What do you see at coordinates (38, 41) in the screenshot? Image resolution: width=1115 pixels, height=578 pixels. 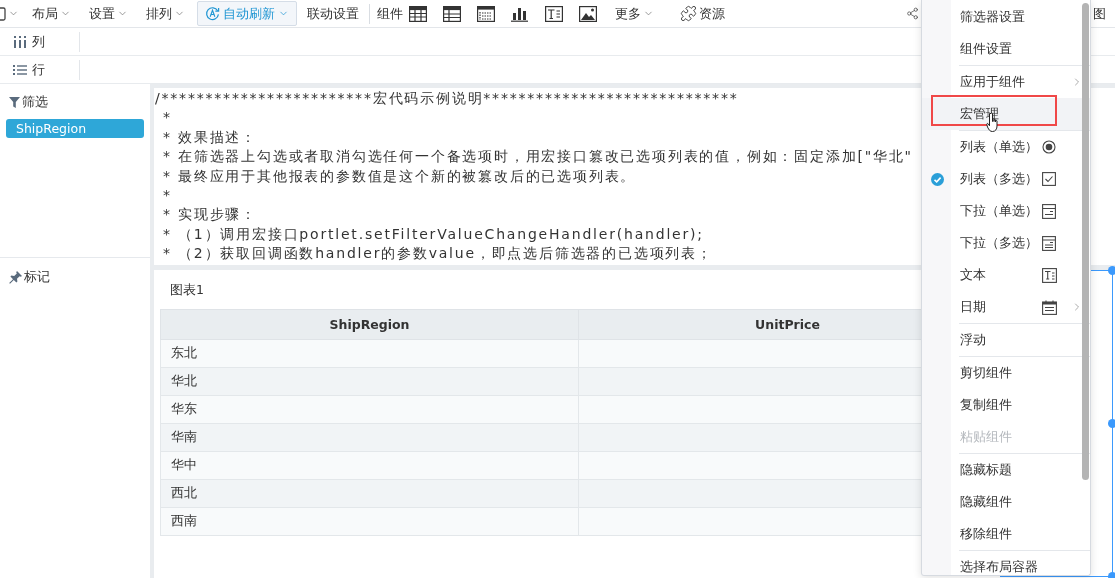 I see `shelf-label: 列` at bounding box center [38, 41].